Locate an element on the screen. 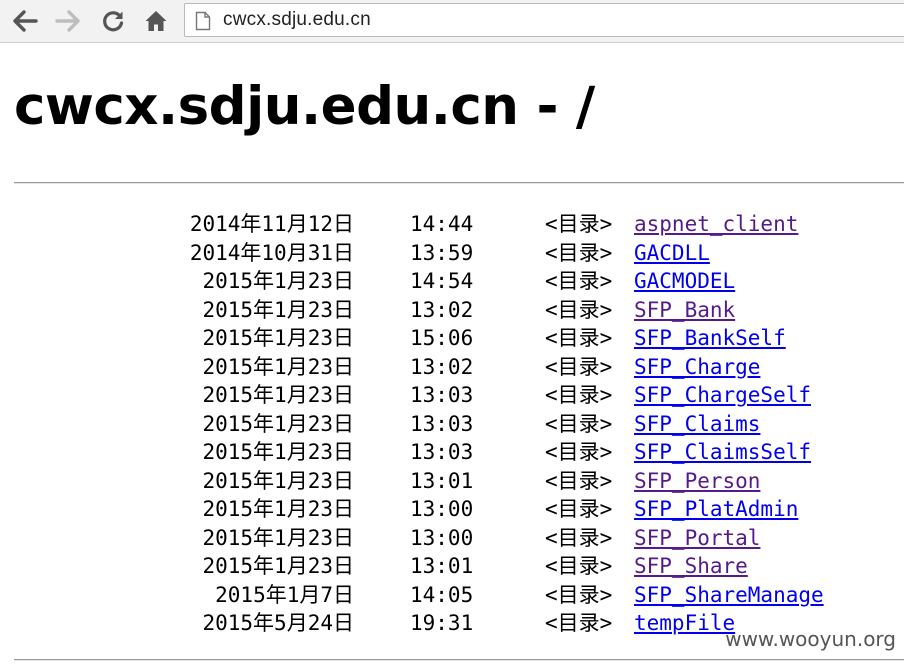  entry-link: SFP_ClaimsSelf is located at coordinates (722, 452).